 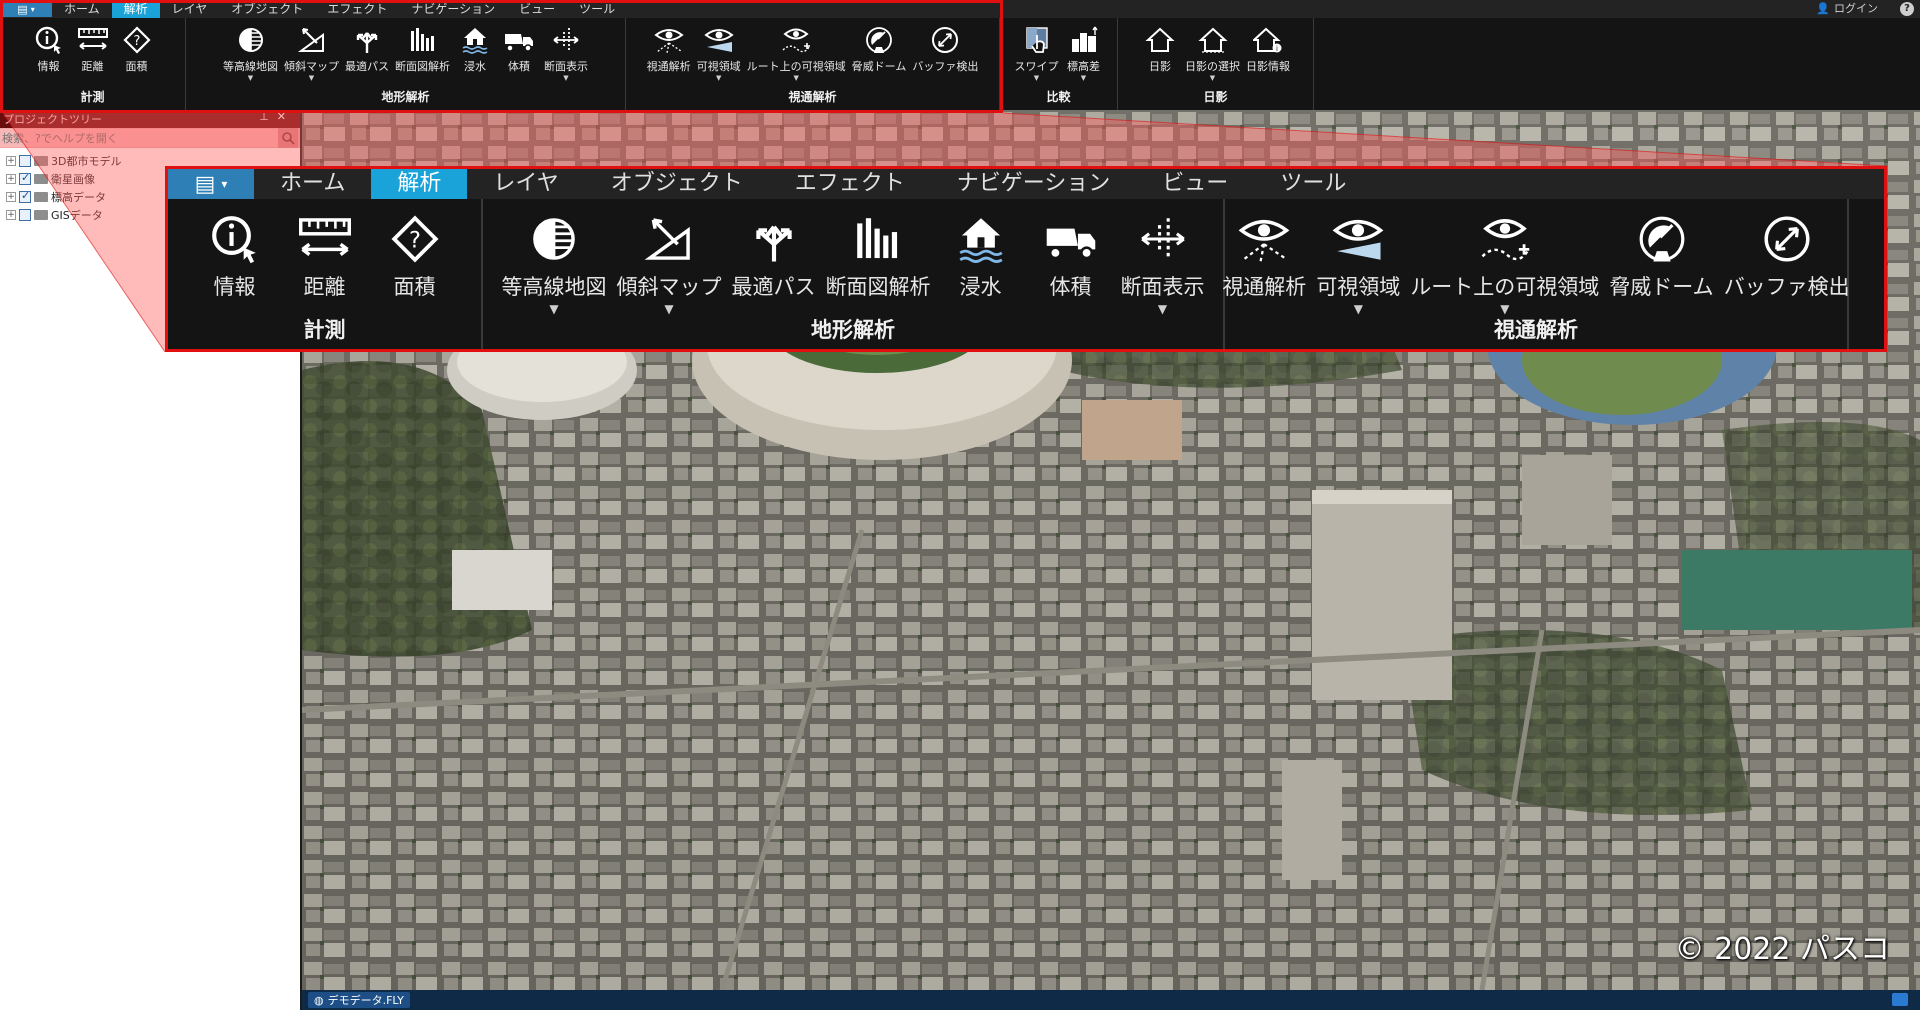 I want to click on callout-buffer-label: バッファ検出, so click(x=1786, y=287).